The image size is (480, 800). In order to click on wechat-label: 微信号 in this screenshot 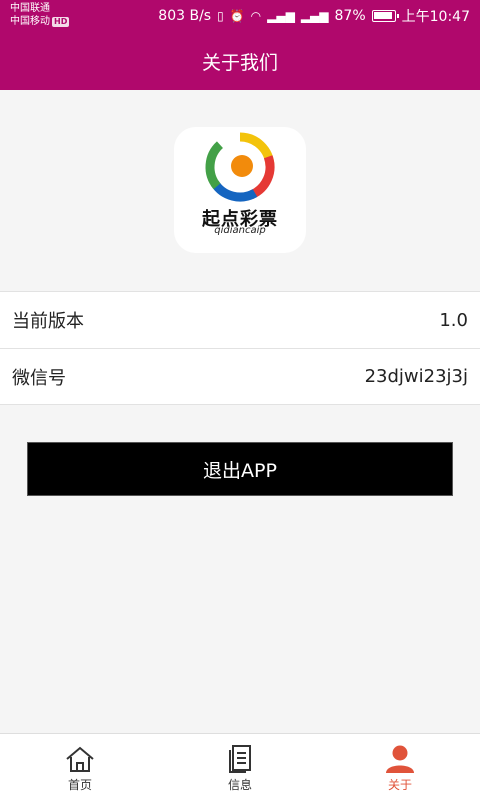, I will do `click(39, 378)`.